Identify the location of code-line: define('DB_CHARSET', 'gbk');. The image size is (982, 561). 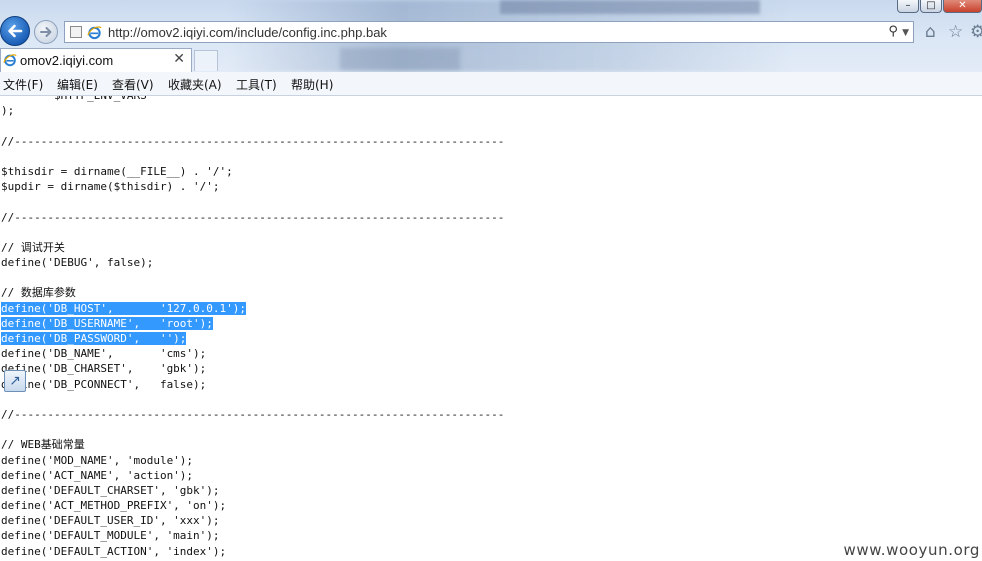
(252, 368).